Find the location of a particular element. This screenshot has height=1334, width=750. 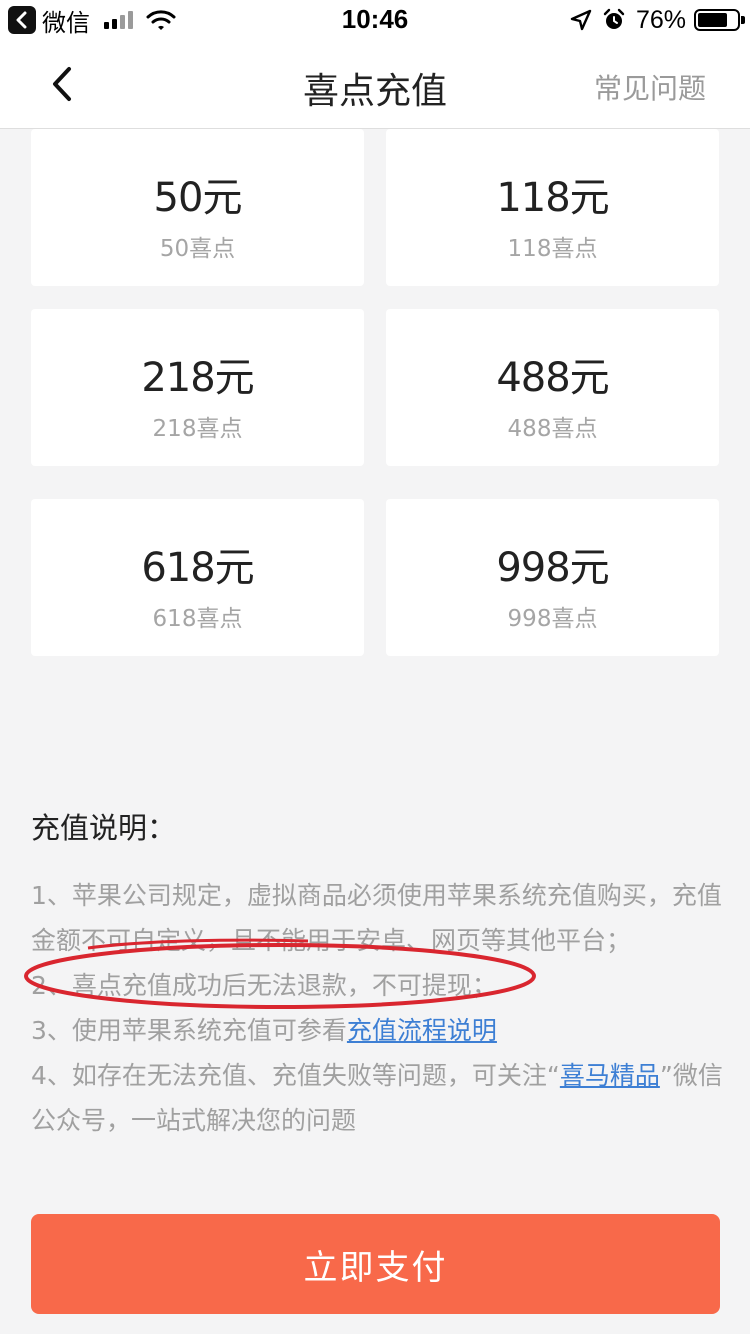

package-card-488: 488元 488喜点 is located at coordinates (552, 387).